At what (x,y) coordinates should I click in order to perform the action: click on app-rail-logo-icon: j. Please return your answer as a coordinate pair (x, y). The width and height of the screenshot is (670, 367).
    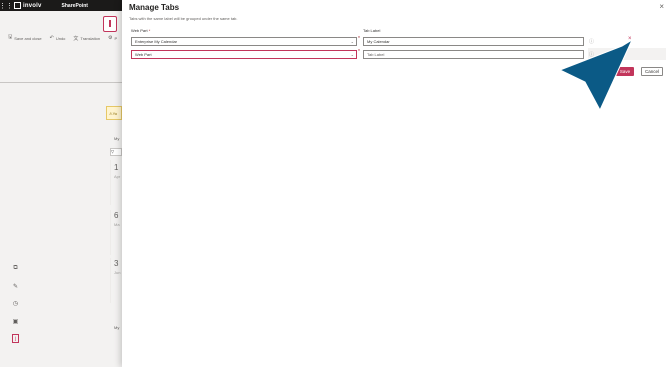
    Looking at the image, I should click on (15, 338).